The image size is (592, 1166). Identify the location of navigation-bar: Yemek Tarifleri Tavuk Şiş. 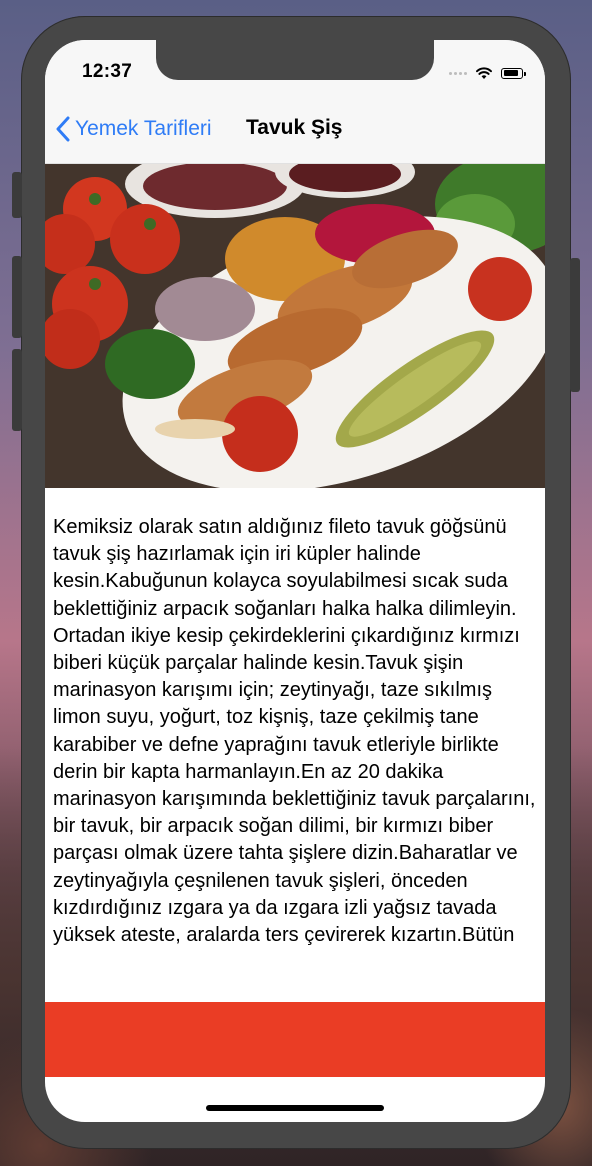
(295, 131).